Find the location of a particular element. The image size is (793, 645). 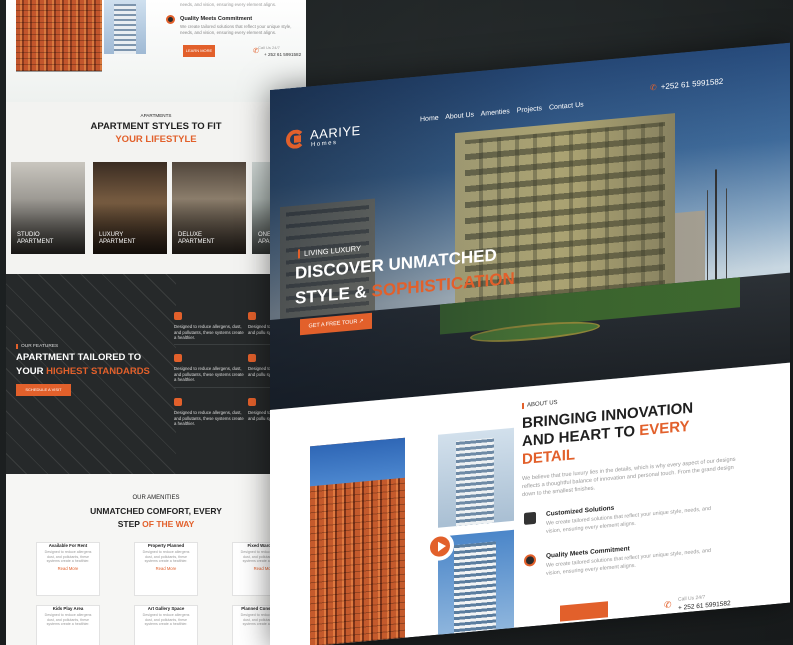

schedule-visit-button: SCHEDULE A VISIT is located at coordinates (43, 390).